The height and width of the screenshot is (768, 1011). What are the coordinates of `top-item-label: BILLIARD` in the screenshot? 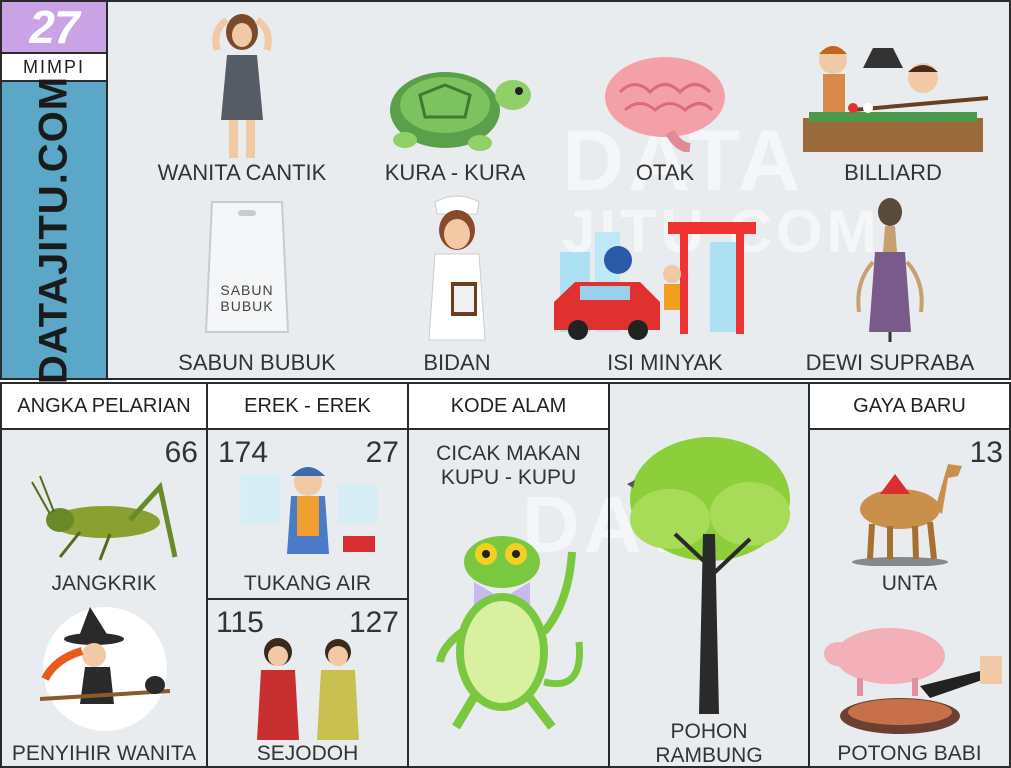 It's located at (893, 172).